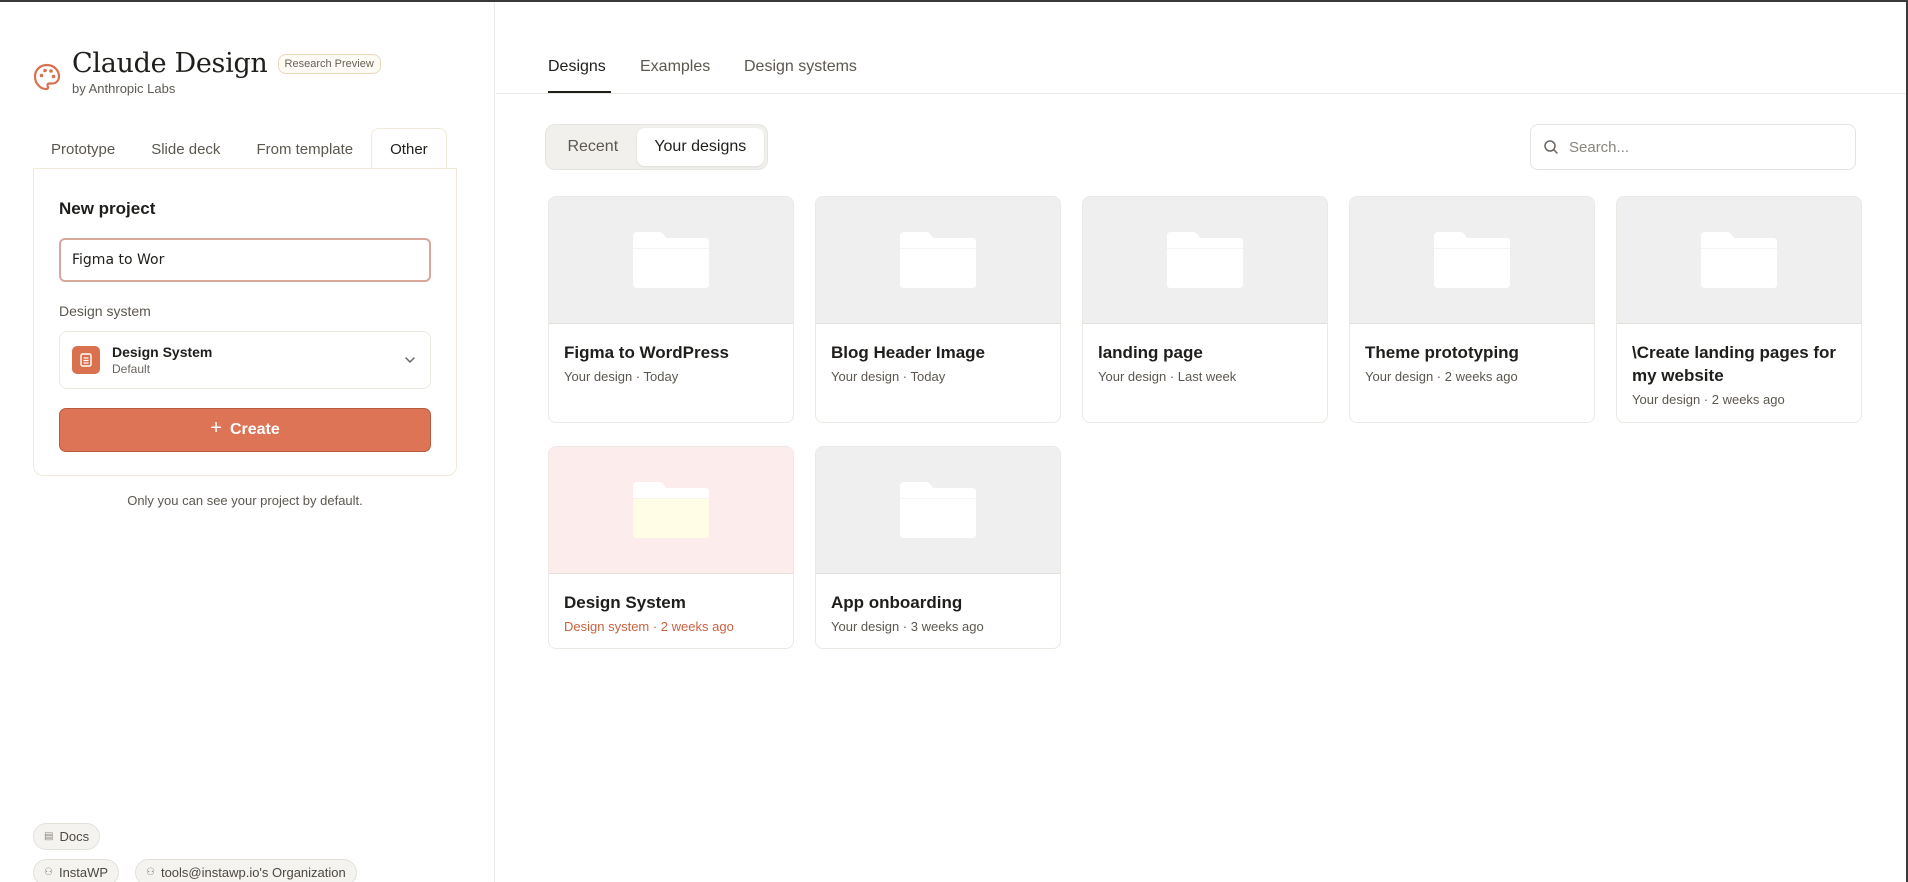  Describe the element at coordinates (74, 836) in the screenshot. I see `docs-label: Docs` at that location.